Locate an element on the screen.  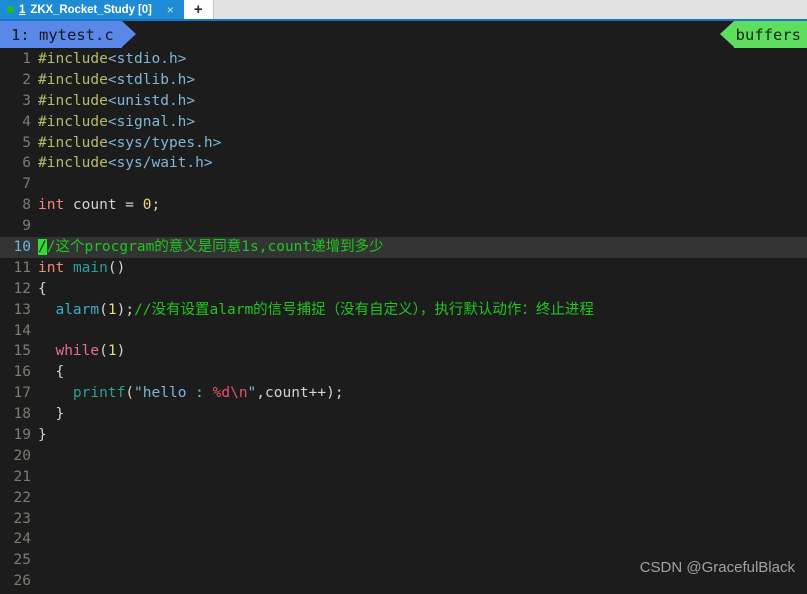
code-line: 7 is located at coordinates (403, 184).